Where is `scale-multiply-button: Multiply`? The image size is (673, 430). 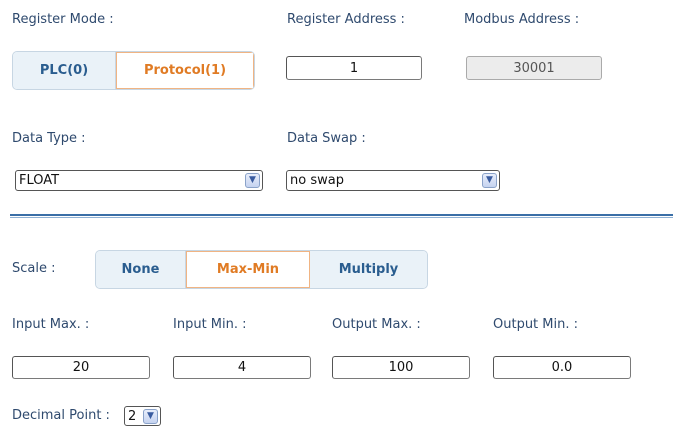 scale-multiply-button: Multiply is located at coordinates (368, 269).